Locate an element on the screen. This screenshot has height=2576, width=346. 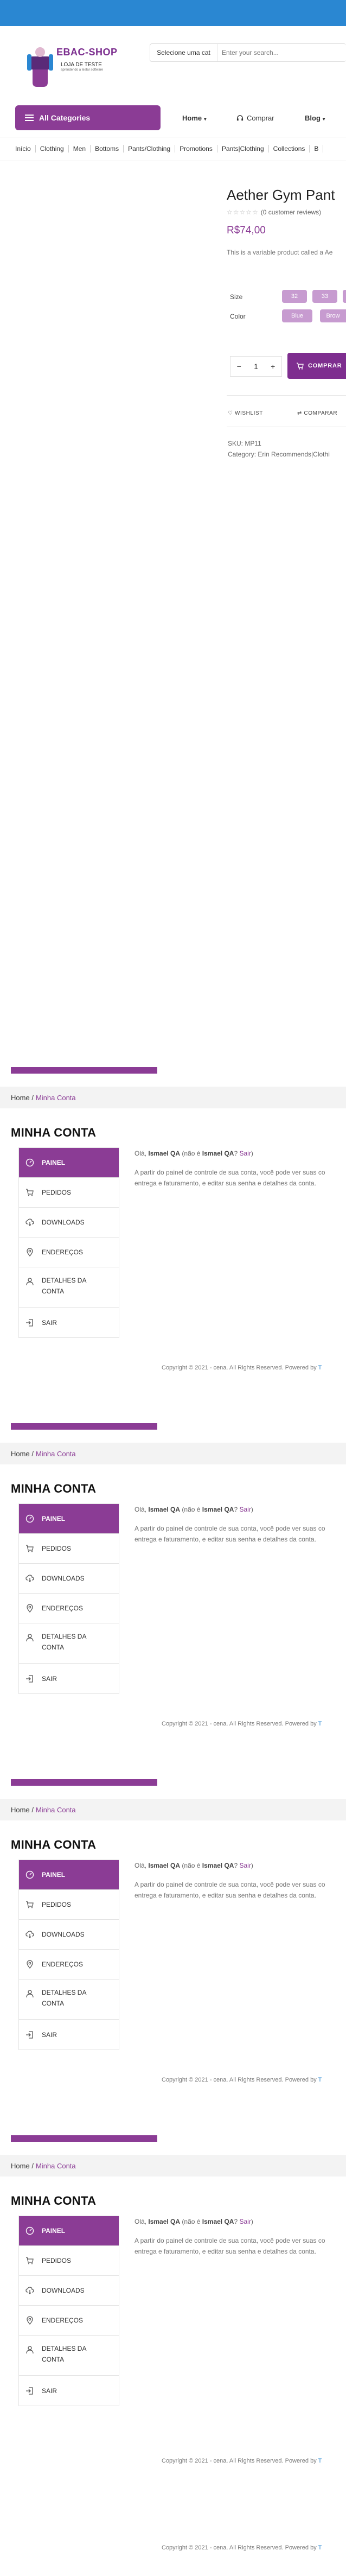
cloud-download-icon is located at coordinates (29, 1578).